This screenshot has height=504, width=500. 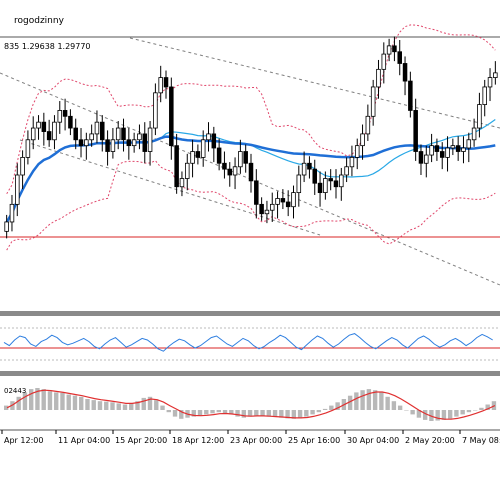 I want to click on time-tick-label: Apr 12:00, so click(x=23, y=440).